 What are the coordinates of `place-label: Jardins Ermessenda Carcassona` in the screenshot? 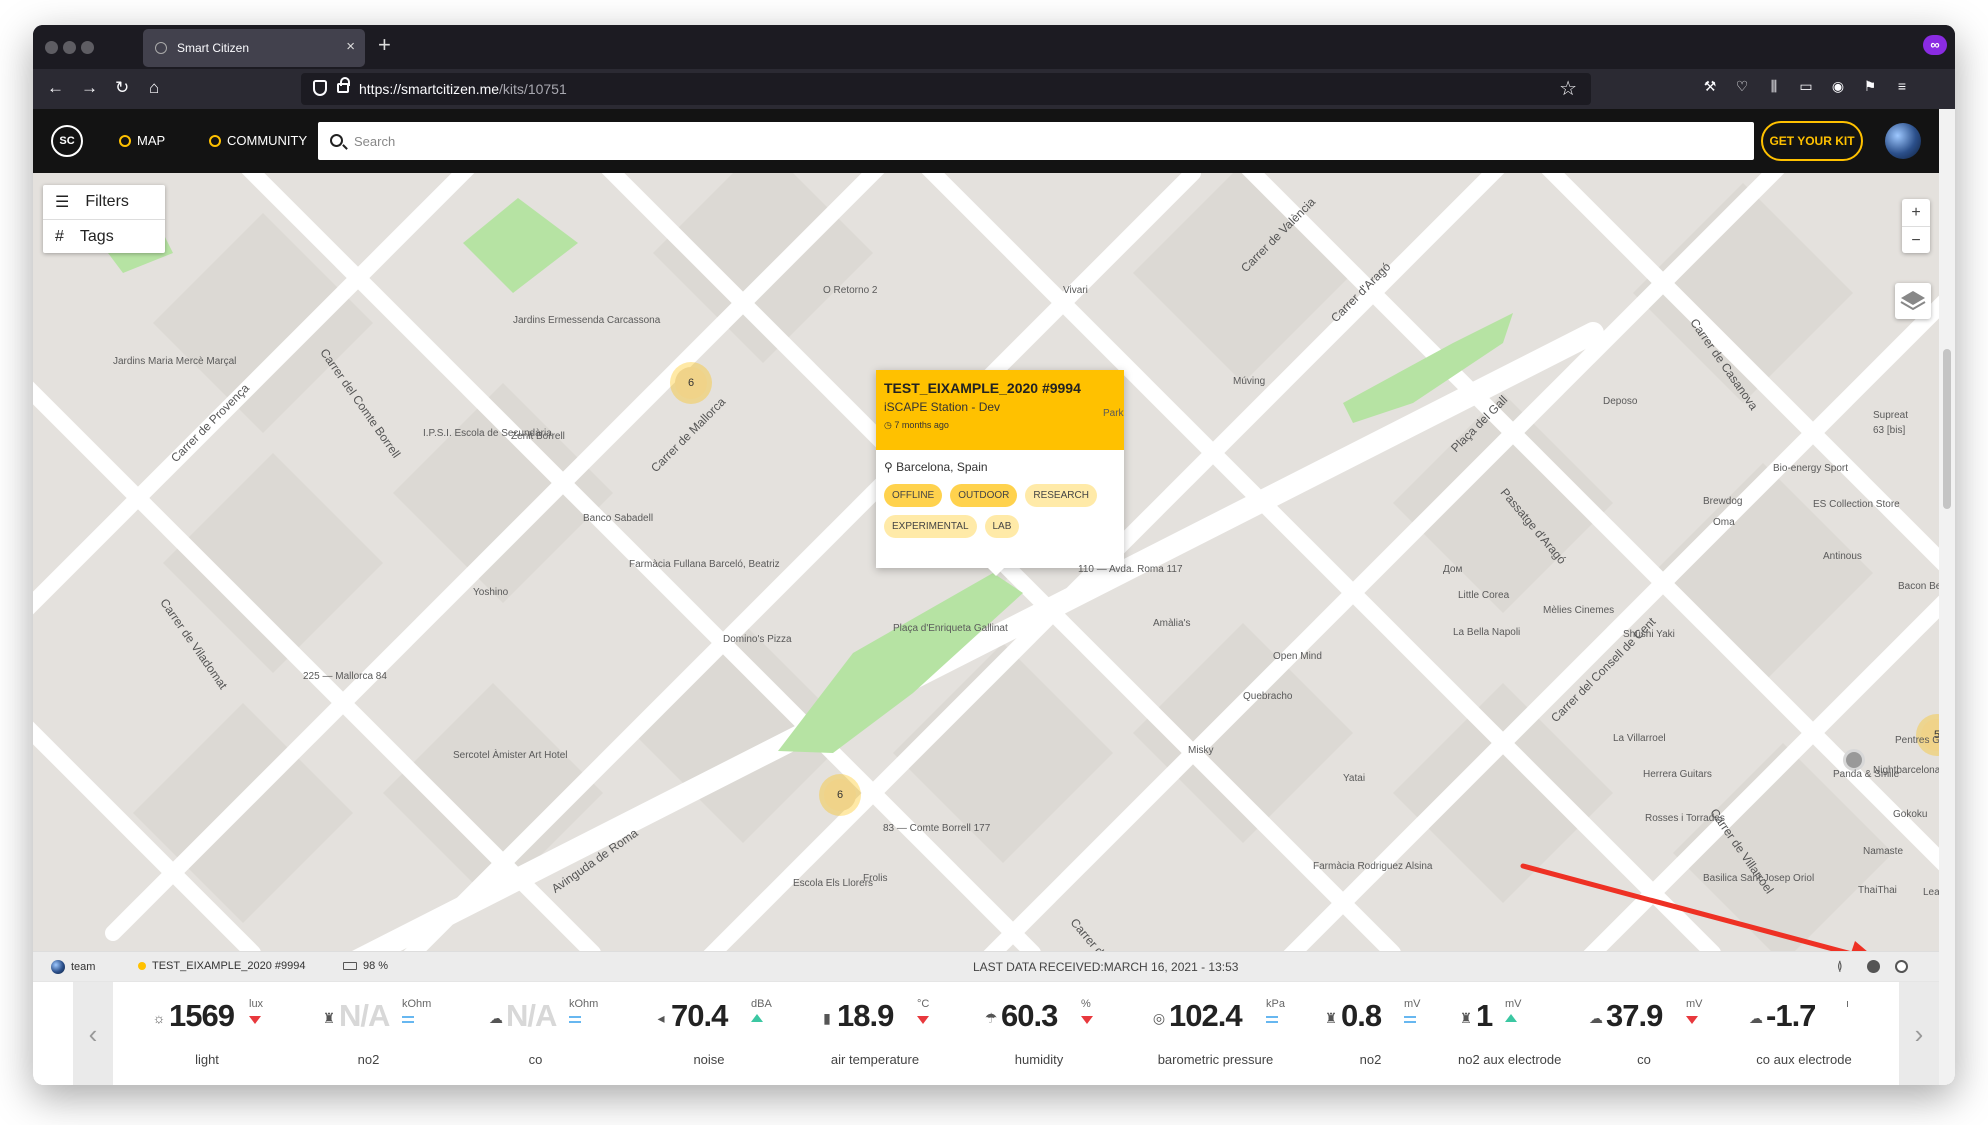 It's located at (587, 320).